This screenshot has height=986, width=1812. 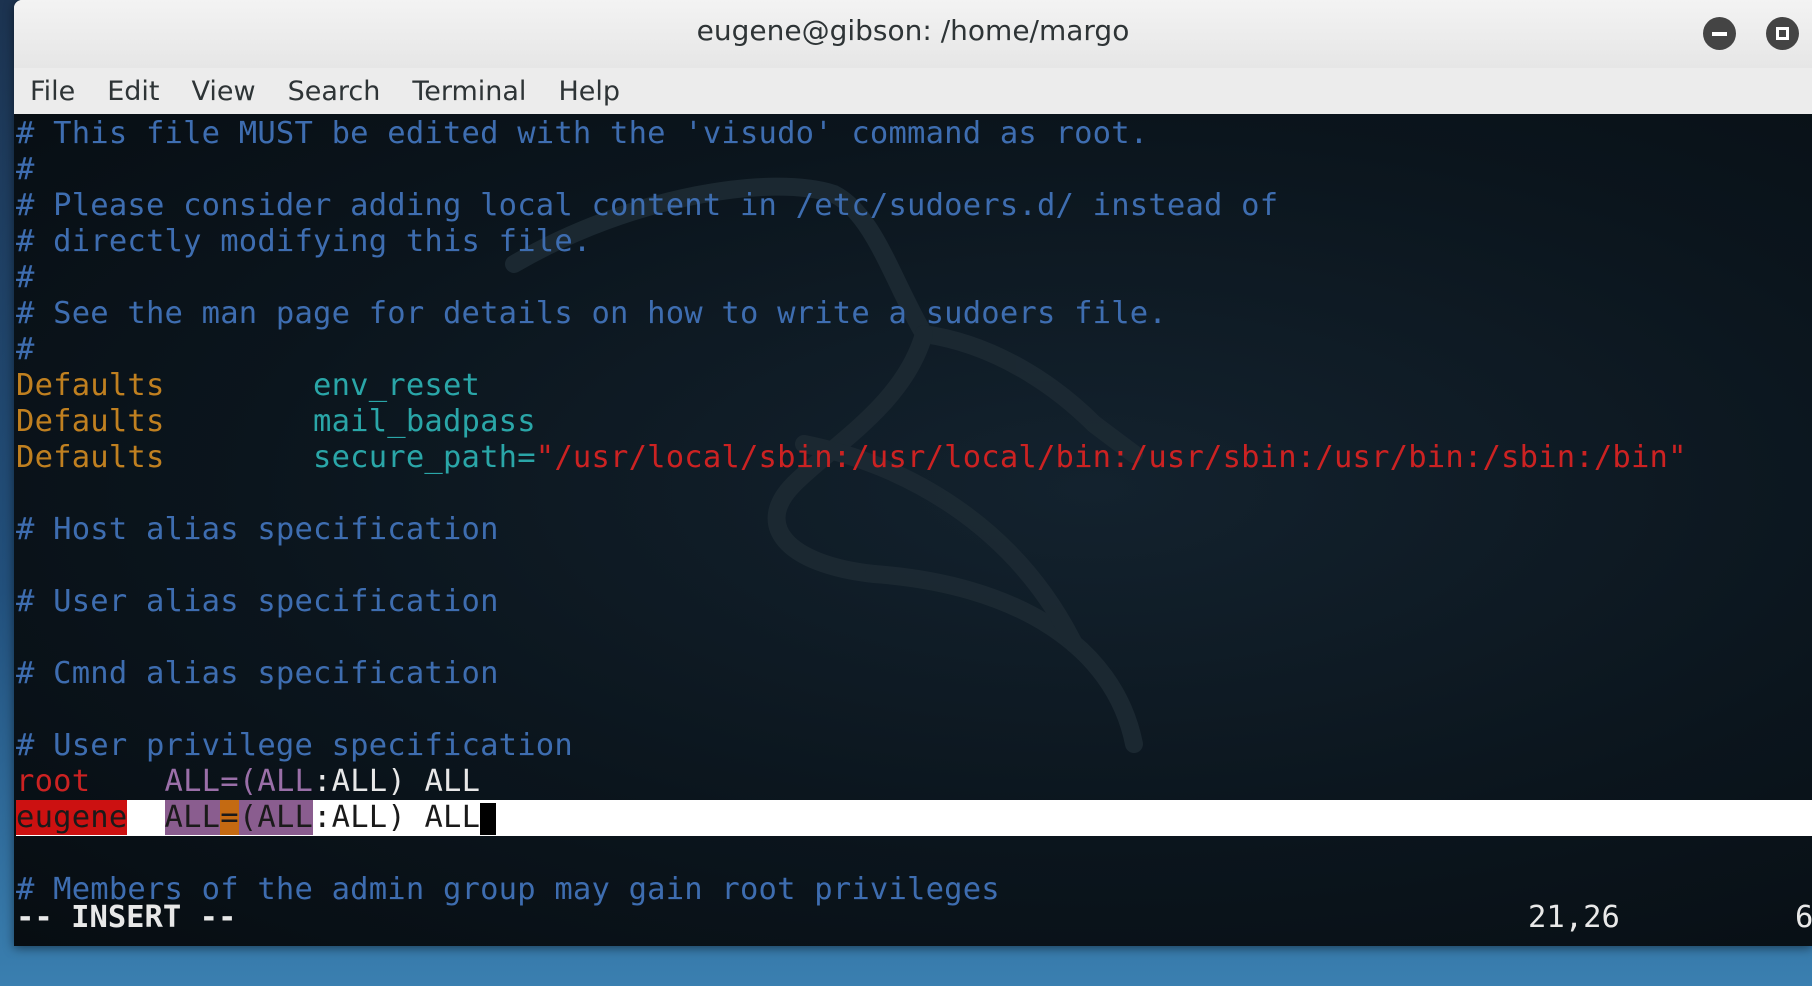 What do you see at coordinates (334, 91) in the screenshot?
I see `menu-search: Search` at bounding box center [334, 91].